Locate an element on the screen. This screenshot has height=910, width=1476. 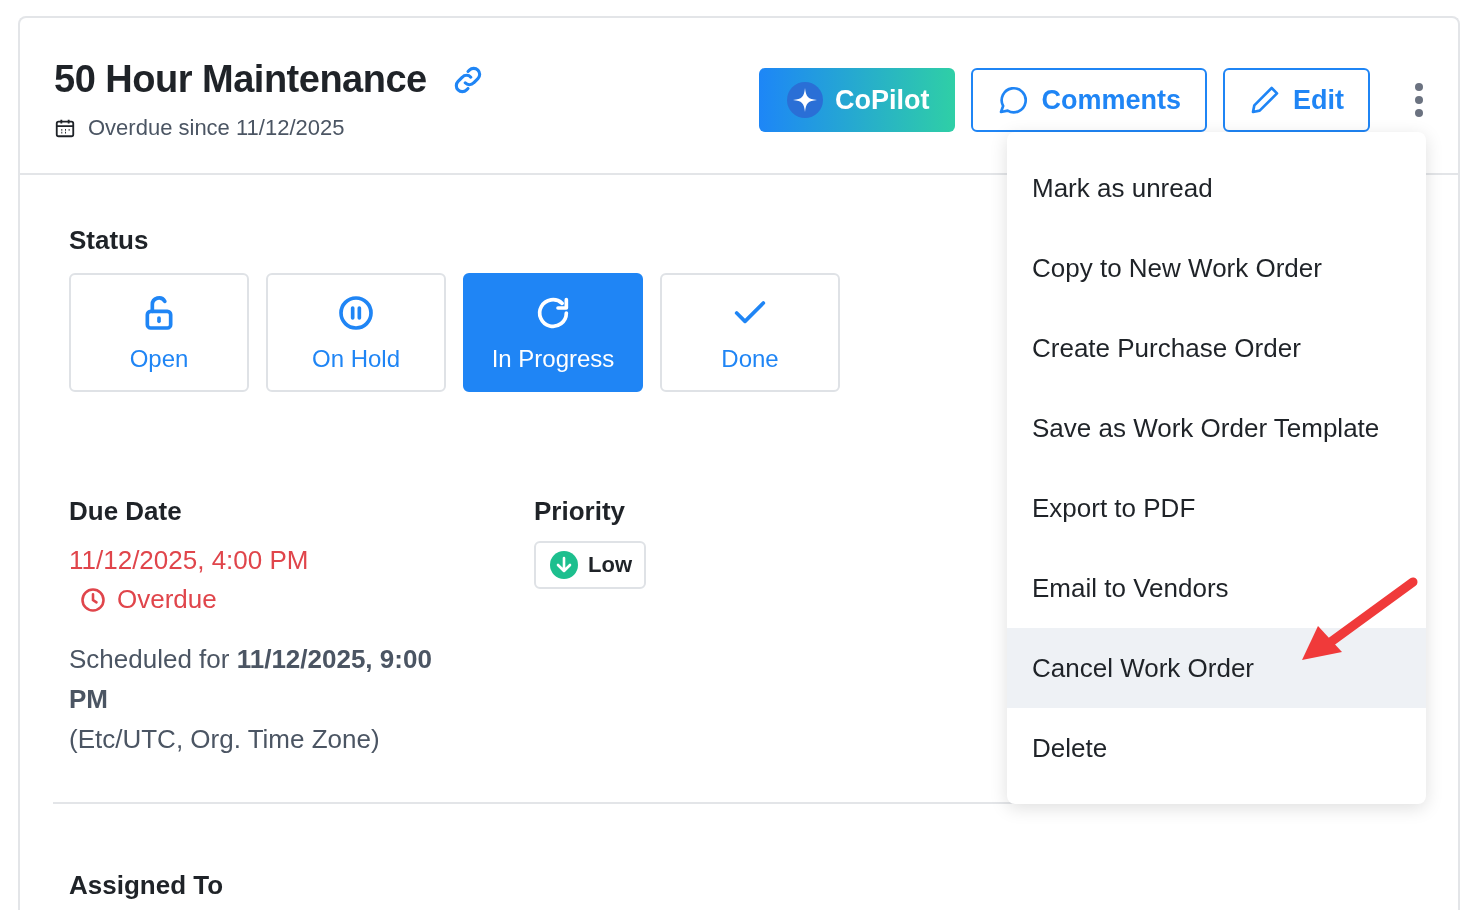
comments-button: Comments is located at coordinates (1089, 100).